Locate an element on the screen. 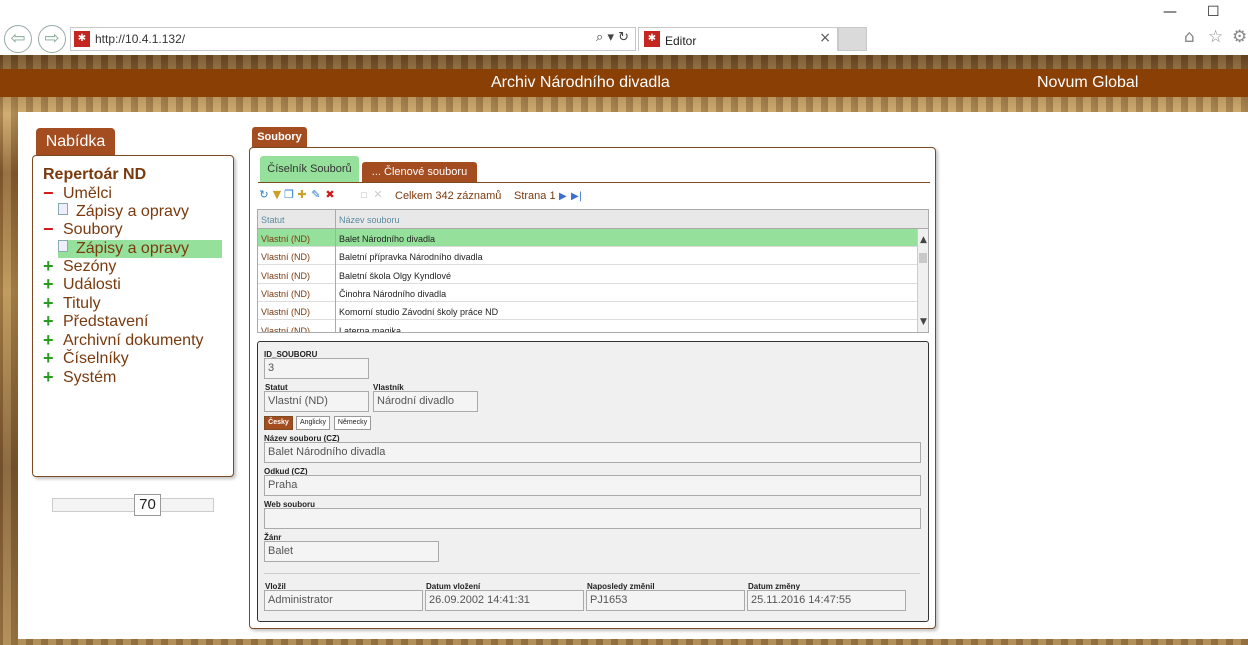 This screenshot has height=645, width=1248. new-record-icon: ✚ is located at coordinates (302, 195).